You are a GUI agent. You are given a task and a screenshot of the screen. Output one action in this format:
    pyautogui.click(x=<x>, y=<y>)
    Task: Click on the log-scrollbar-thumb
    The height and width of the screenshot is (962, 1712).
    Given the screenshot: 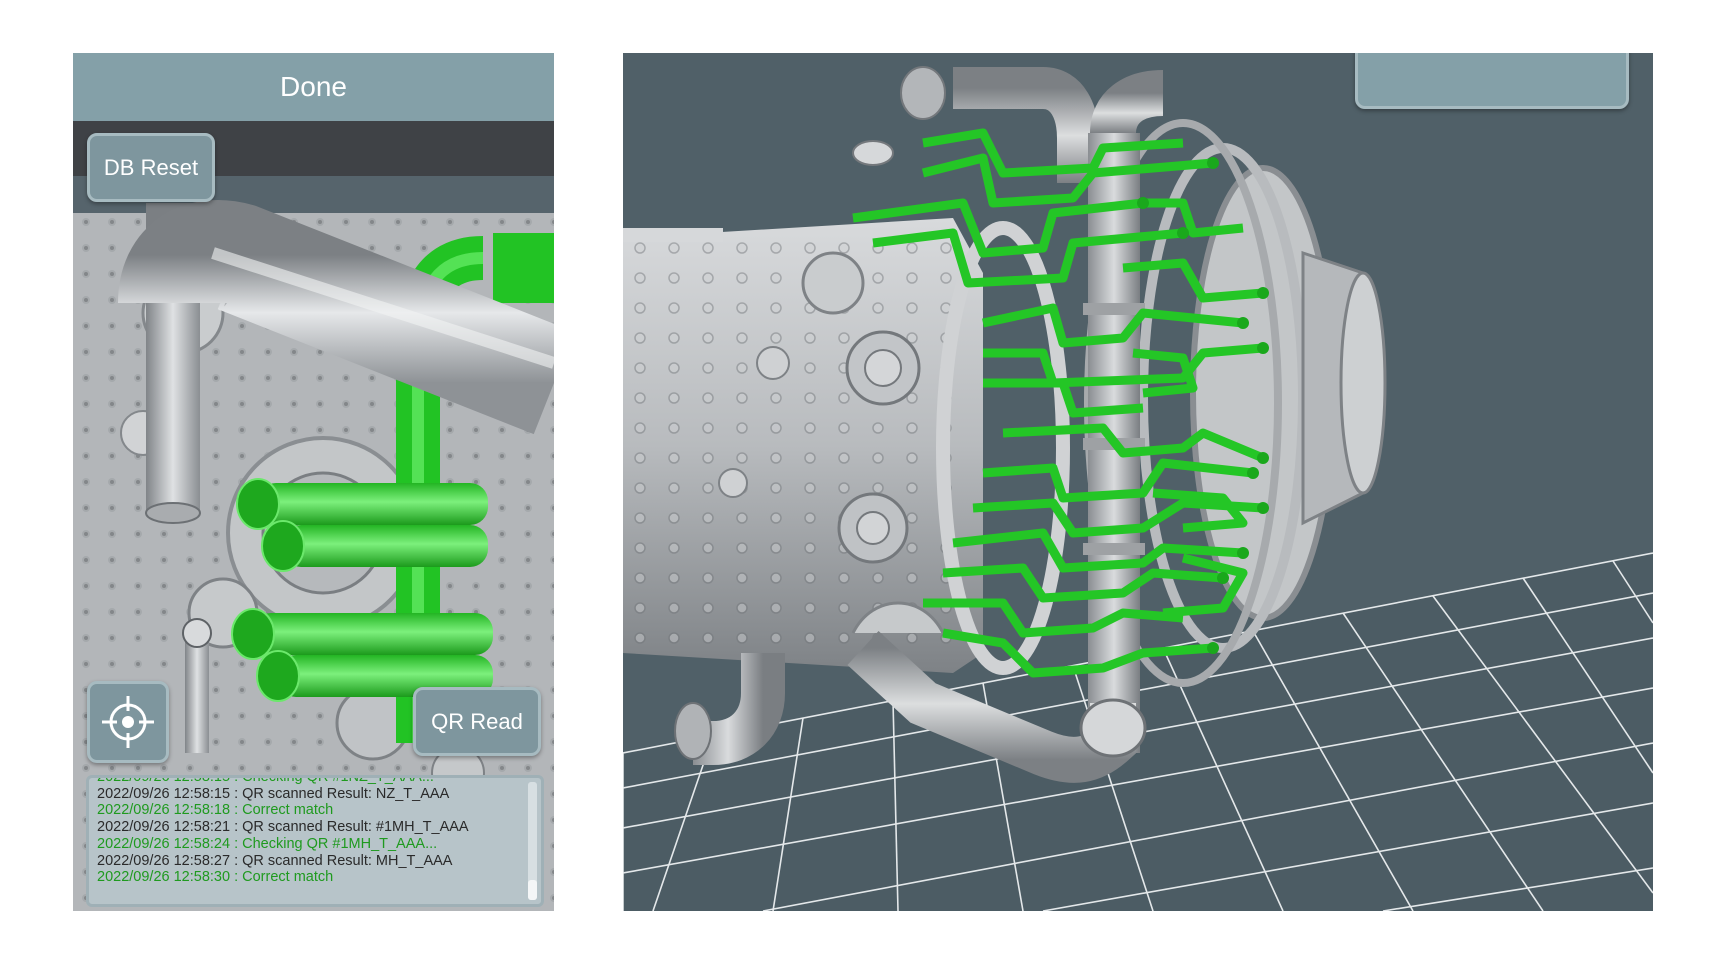 What is the action you would take?
    pyautogui.click(x=532, y=890)
    